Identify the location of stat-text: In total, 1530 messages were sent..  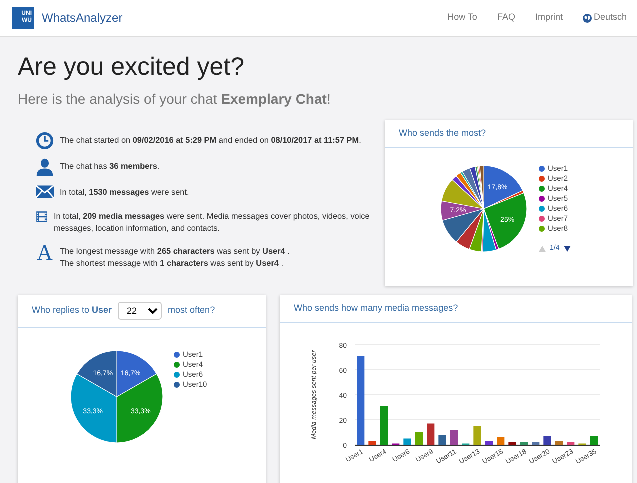
(125, 192).